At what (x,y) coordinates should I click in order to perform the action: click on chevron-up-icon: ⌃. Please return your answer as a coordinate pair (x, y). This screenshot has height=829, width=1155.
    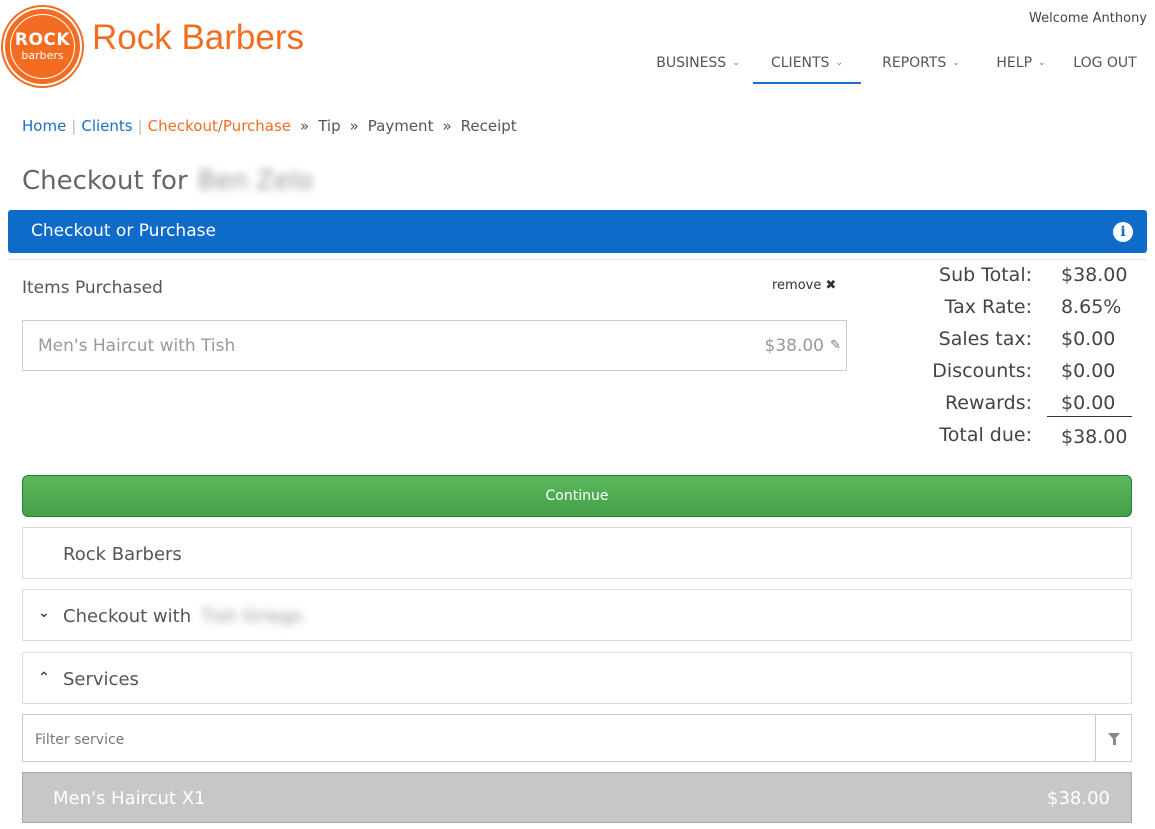
    Looking at the image, I should click on (44, 678).